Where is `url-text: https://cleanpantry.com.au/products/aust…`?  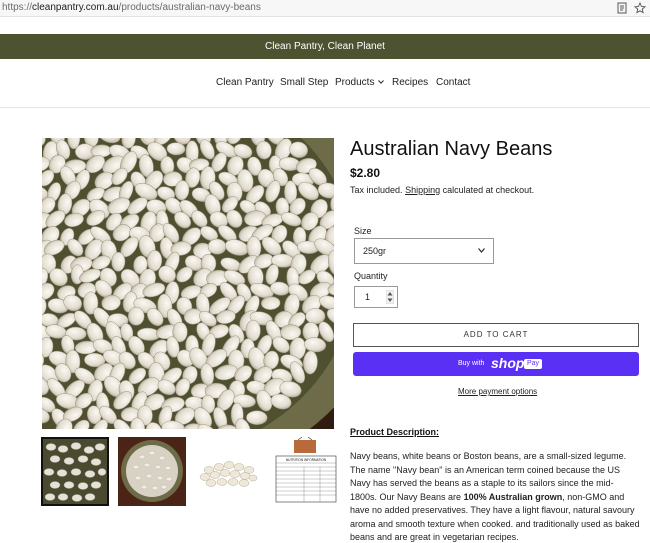 url-text: https://cleanpantry.com.au/products/aust… is located at coordinates (131, 7).